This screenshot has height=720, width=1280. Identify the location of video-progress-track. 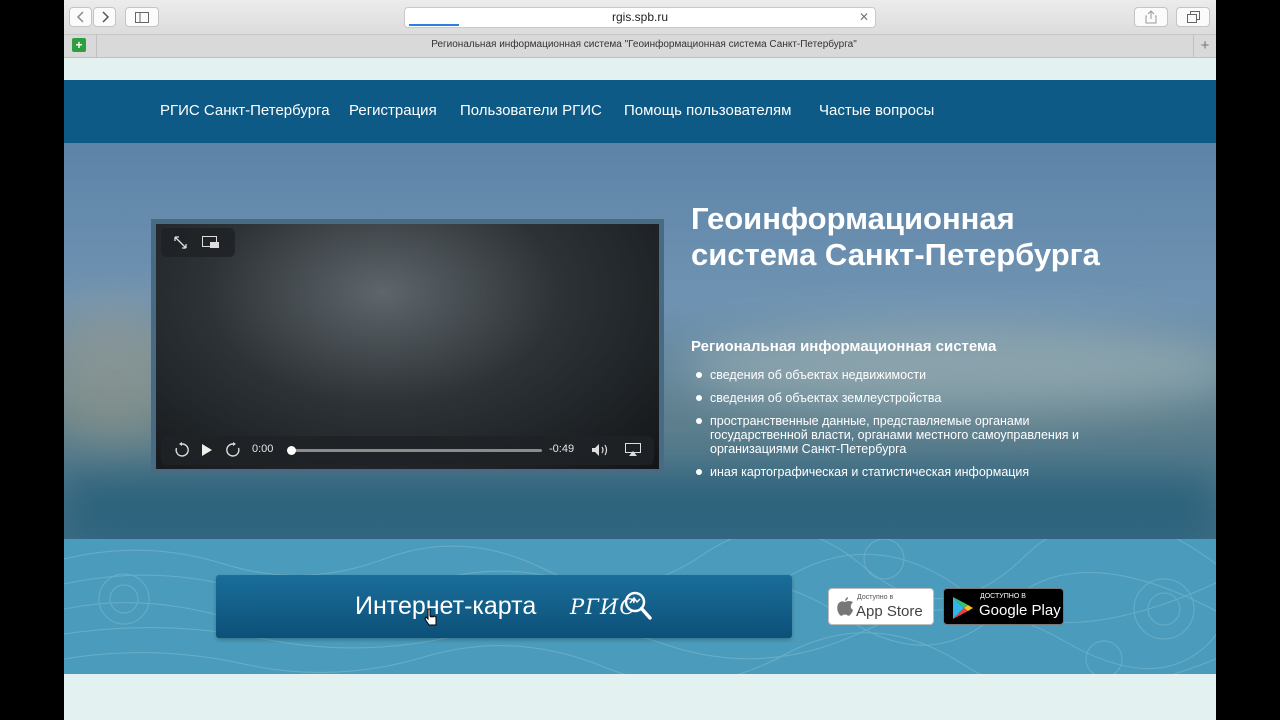
(414, 450).